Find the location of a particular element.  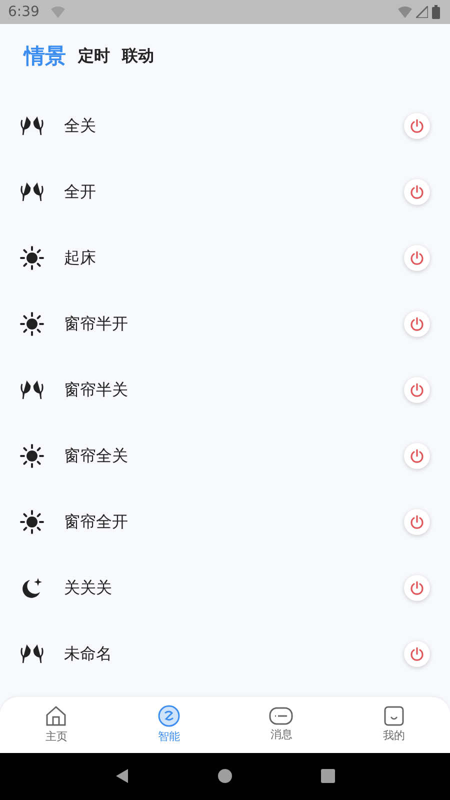

smart-icon is located at coordinates (169, 716).